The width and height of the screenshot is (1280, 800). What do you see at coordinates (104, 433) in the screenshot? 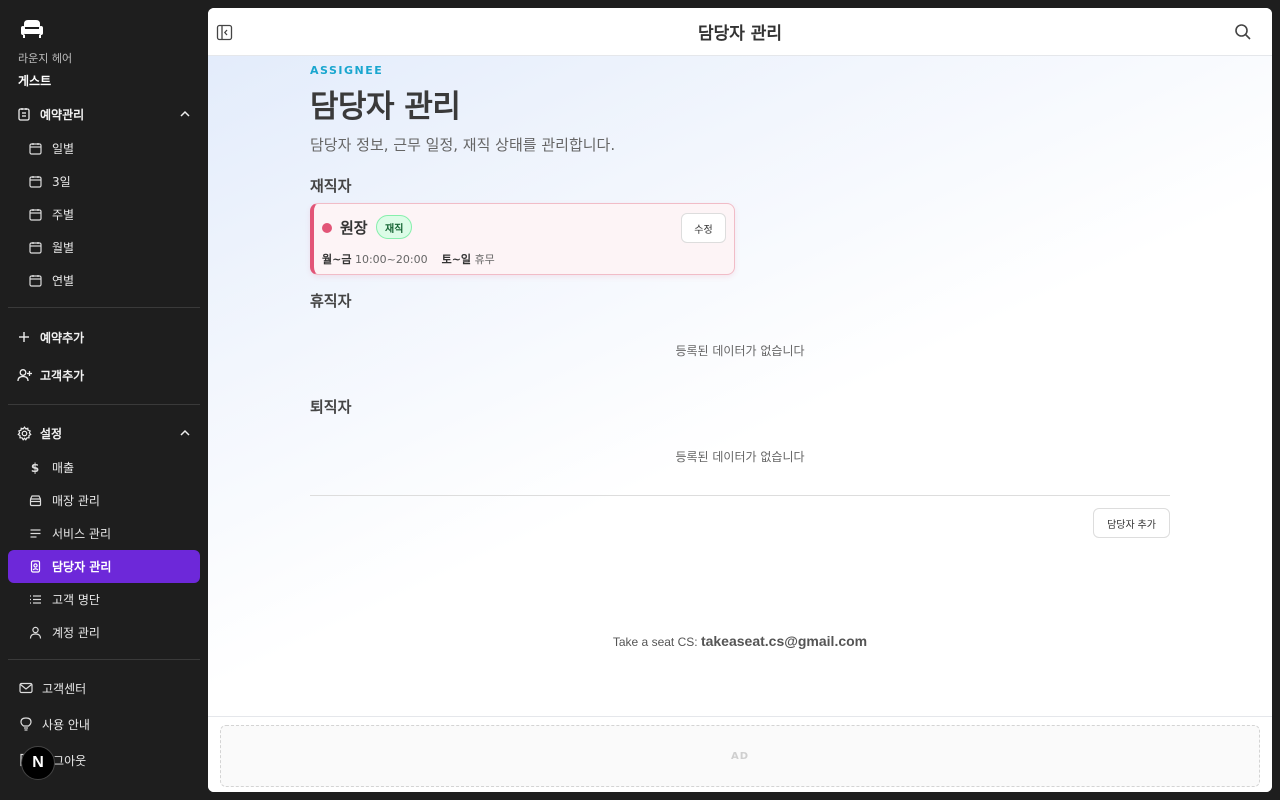
I see `nav-group-settings: 설정` at bounding box center [104, 433].